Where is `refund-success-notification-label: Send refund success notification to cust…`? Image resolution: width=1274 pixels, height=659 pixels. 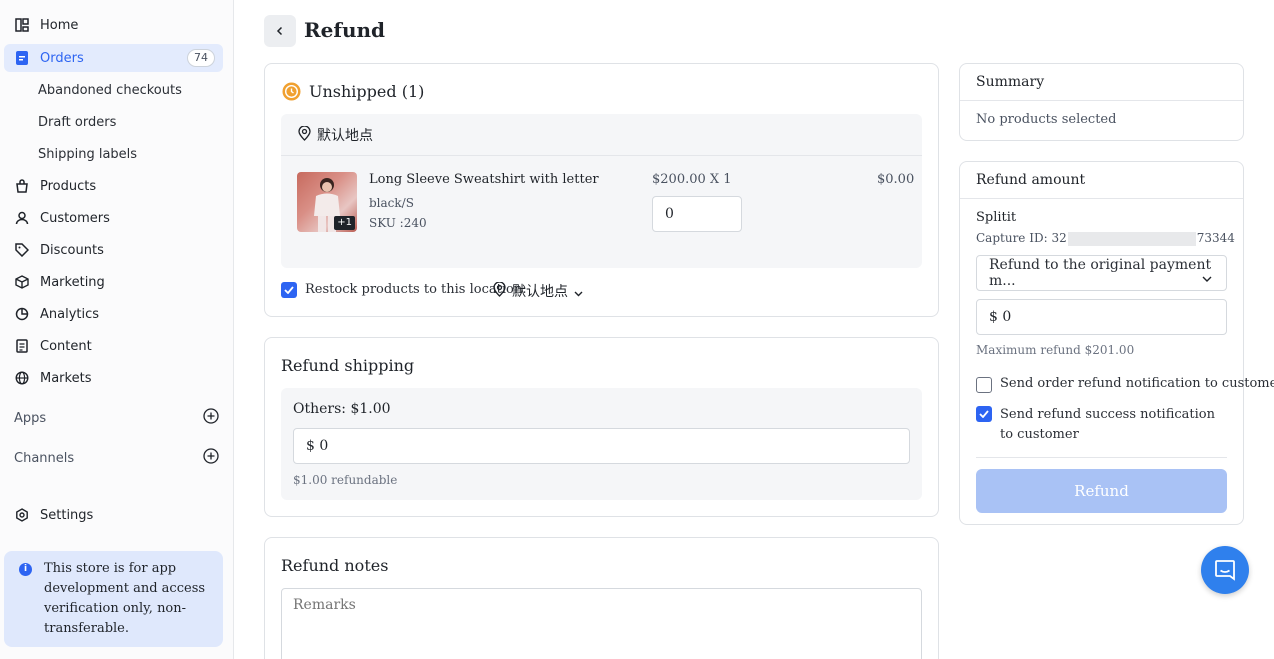
refund-success-notification-label: Send refund success notification to cust… is located at coordinates (1107, 424).